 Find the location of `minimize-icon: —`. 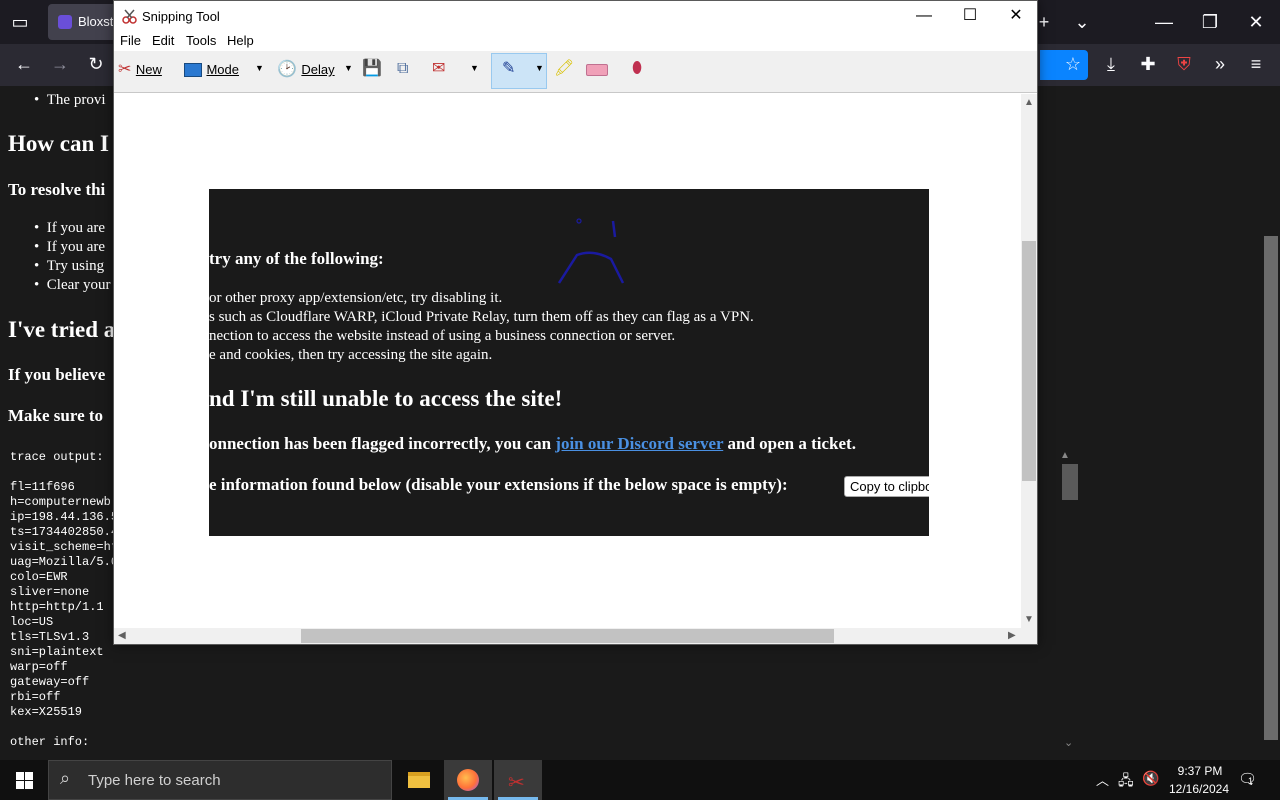

minimize-icon: — is located at coordinates (1164, 22).